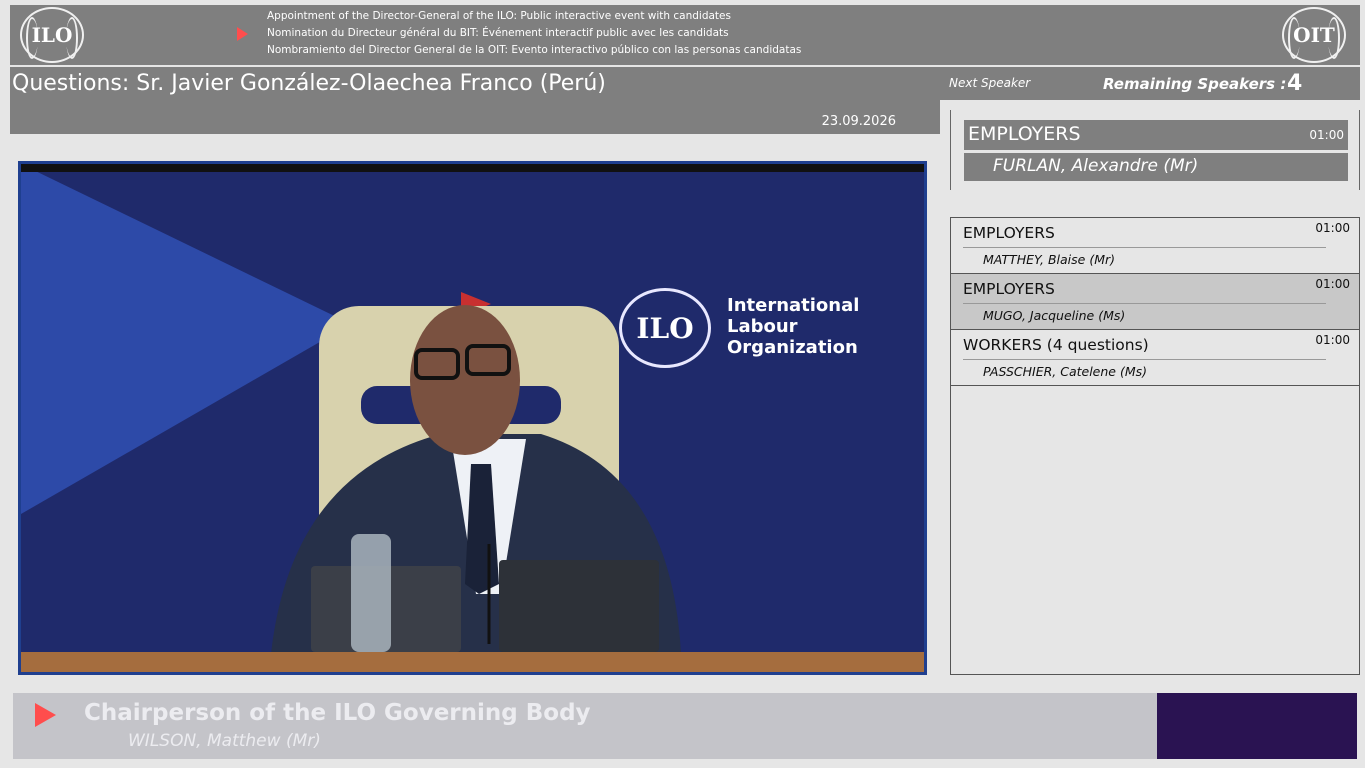 This screenshot has width=1365, height=768. What do you see at coordinates (224, 741) in the screenshot?
I see `current-speaker-name: WILSON, Matthew (Mr)` at bounding box center [224, 741].